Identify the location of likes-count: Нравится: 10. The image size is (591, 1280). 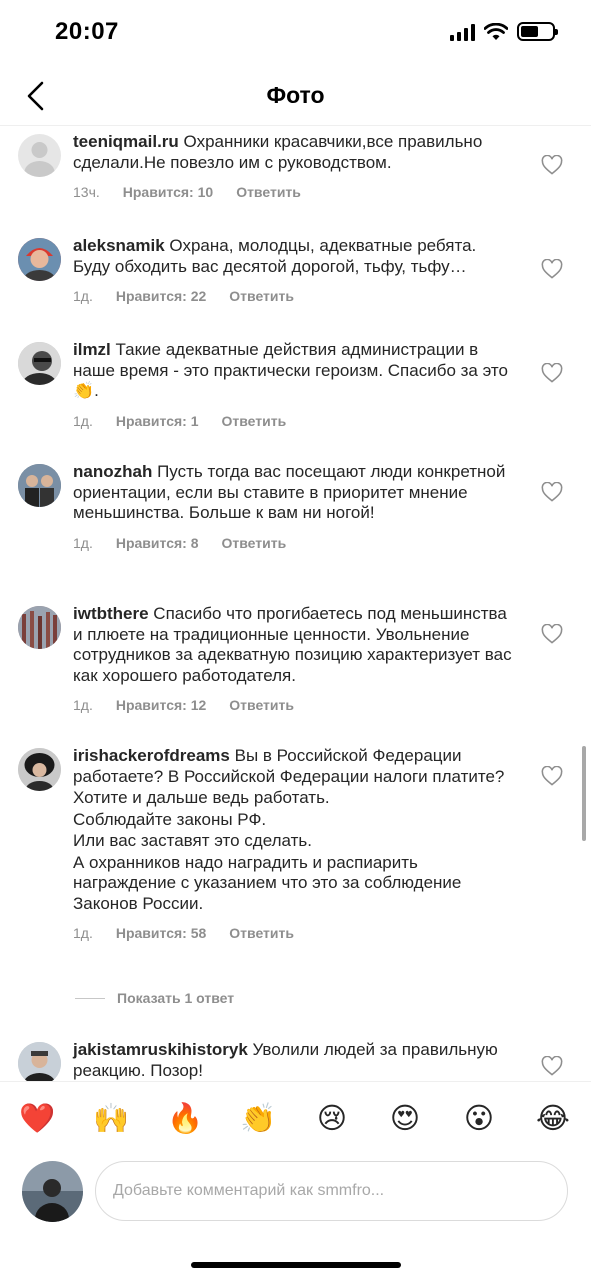
(168, 192).